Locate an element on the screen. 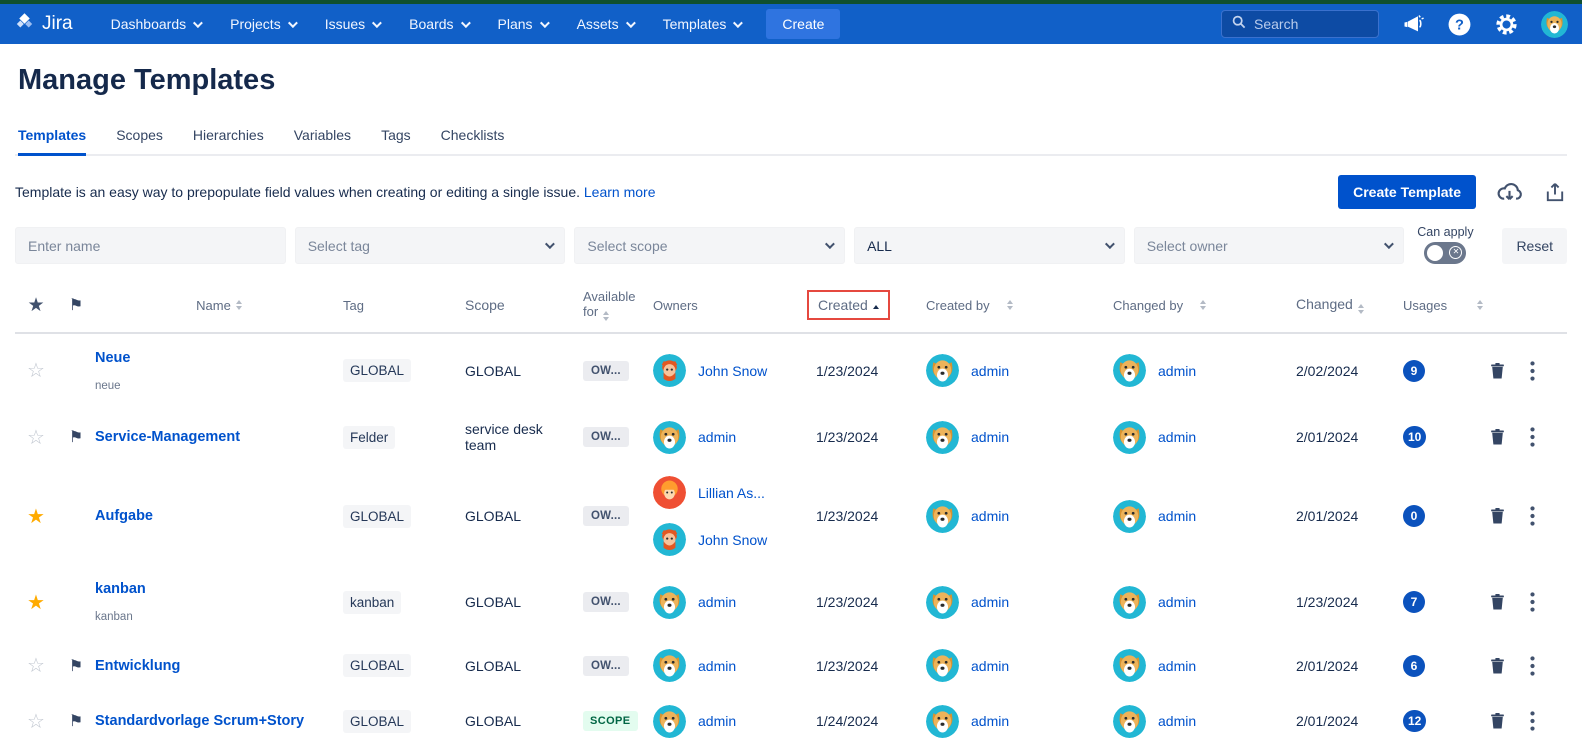 The width and height of the screenshot is (1582, 739). header-name: Name is located at coordinates (219, 305).